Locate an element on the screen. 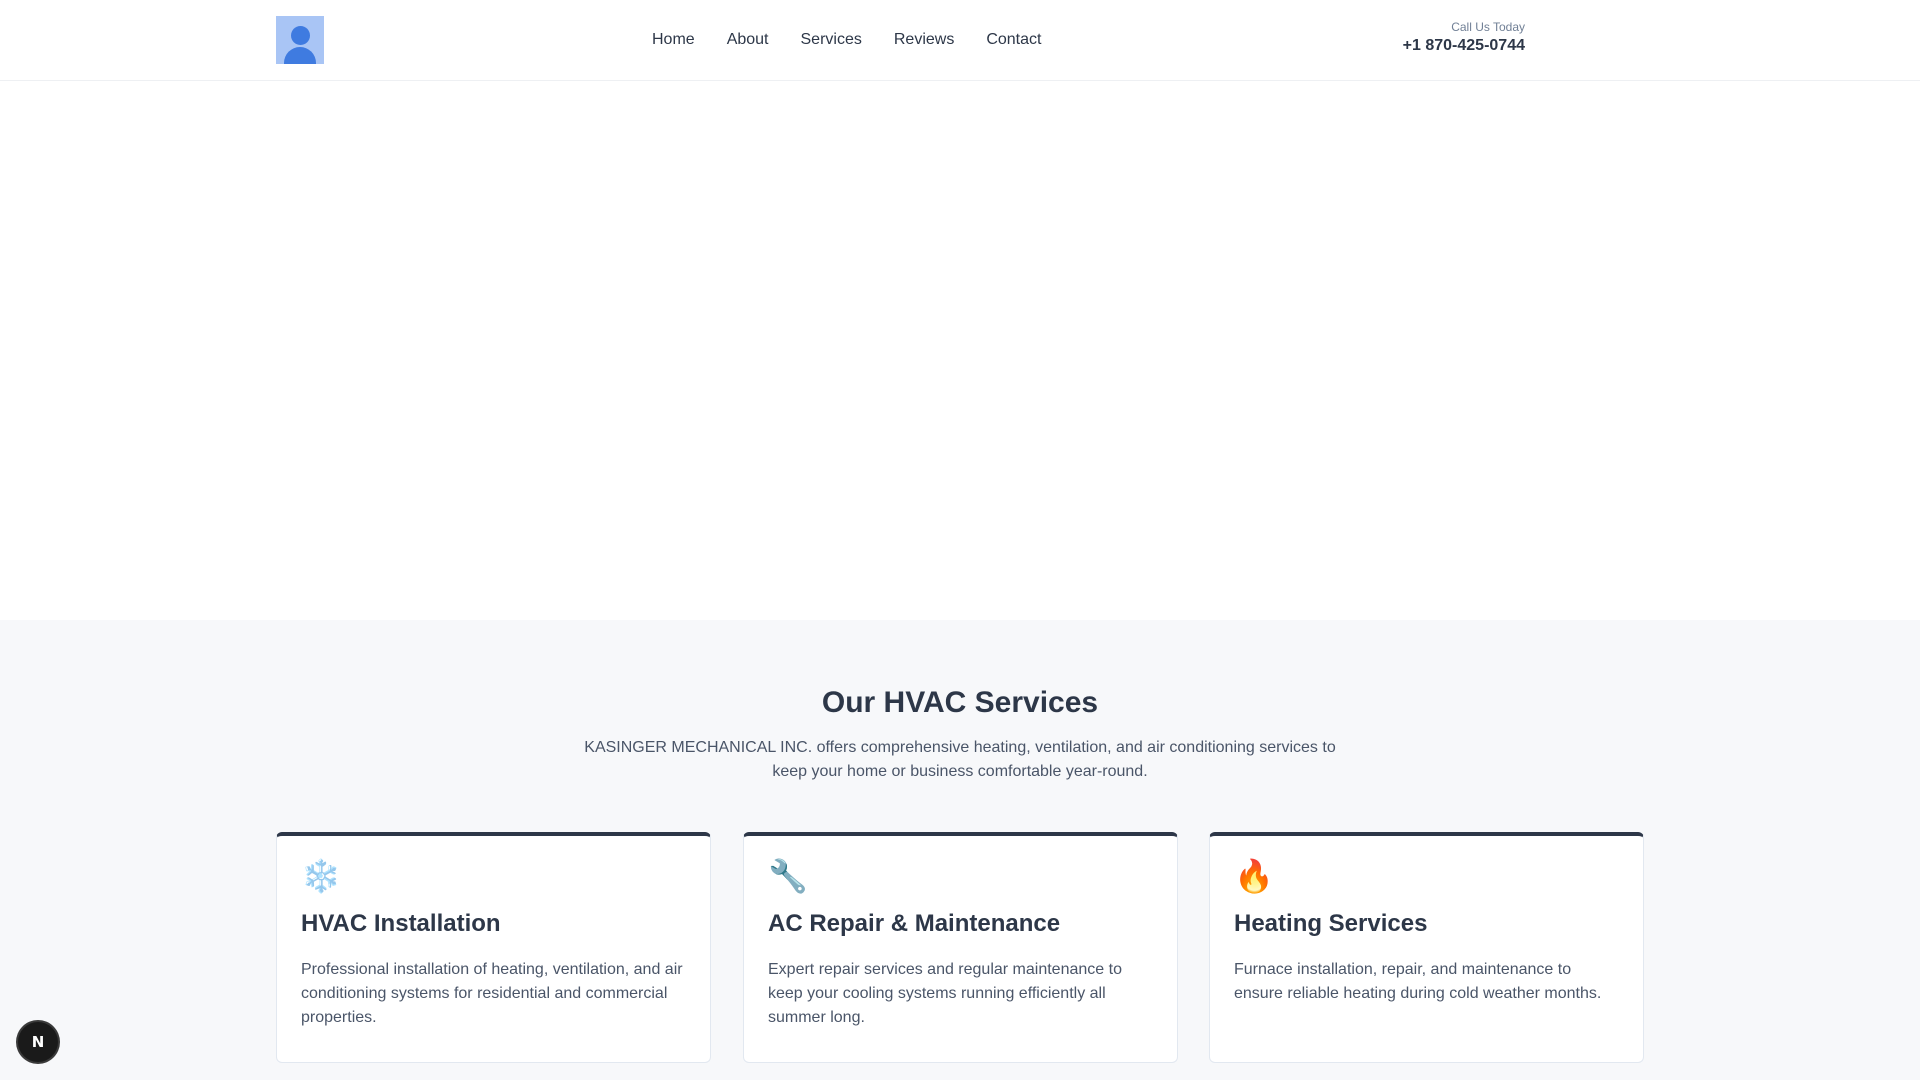 The width and height of the screenshot is (1920, 1080). fire-icon: 🔥 is located at coordinates (1254, 876).